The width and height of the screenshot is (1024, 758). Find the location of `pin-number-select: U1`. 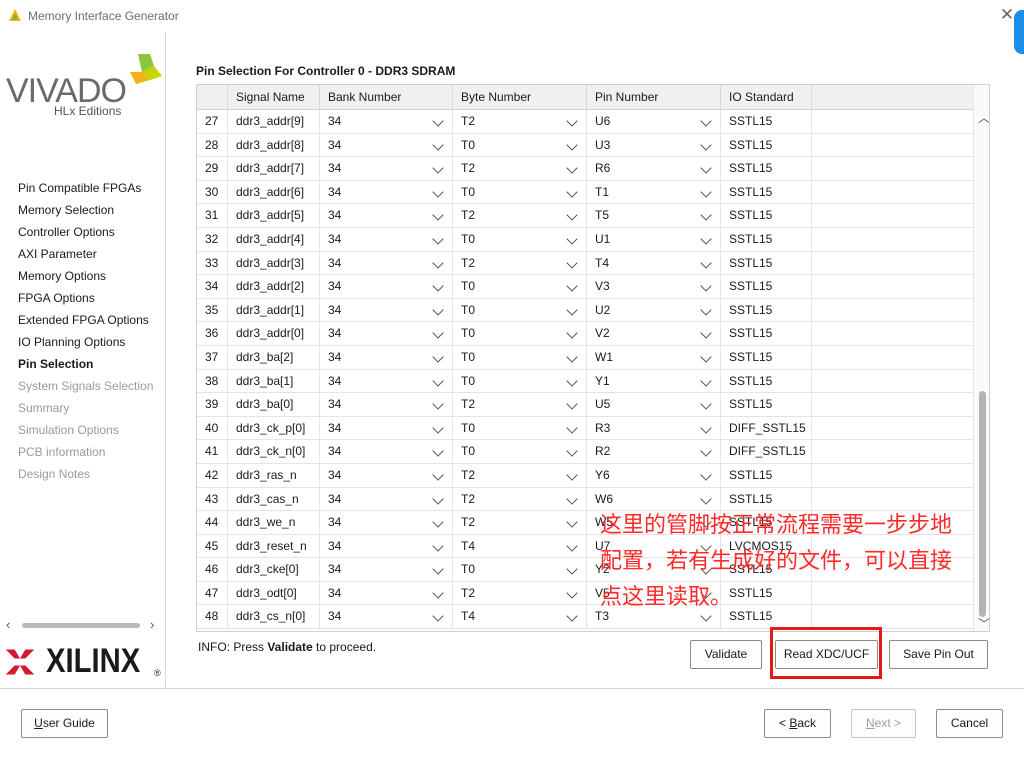

pin-number-select: U1 is located at coordinates (654, 239).